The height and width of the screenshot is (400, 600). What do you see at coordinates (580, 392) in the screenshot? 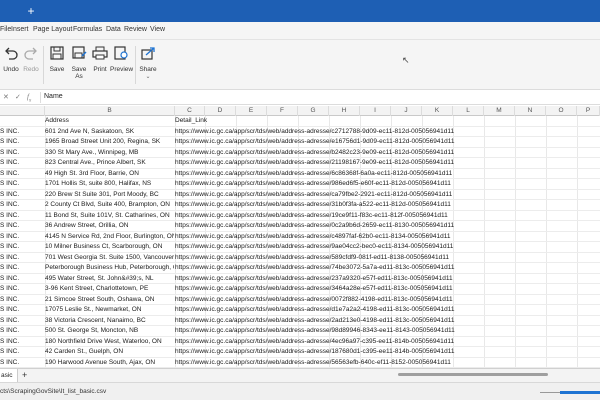
I see `zoom-slider` at bounding box center [580, 392].